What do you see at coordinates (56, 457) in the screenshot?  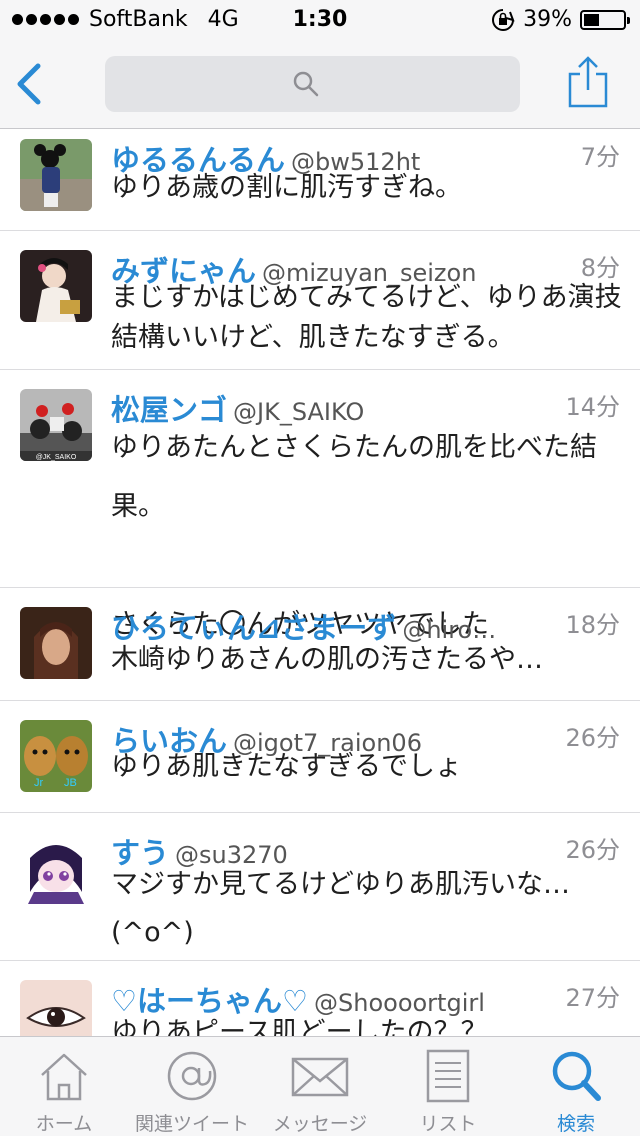 I see `avatar-watermark: @JK_SAIKO` at bounding box center [56, 457].